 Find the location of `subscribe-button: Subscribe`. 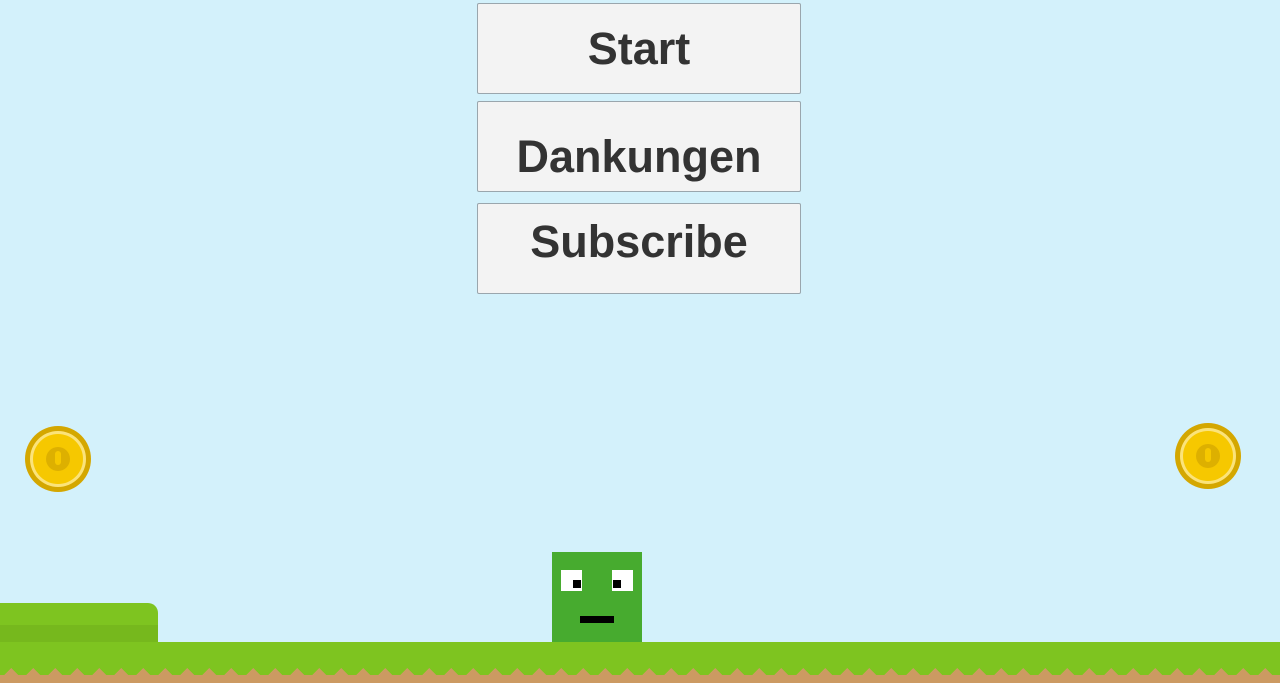

subscribe-button: Subscribe is located at coordinates (639, 248).